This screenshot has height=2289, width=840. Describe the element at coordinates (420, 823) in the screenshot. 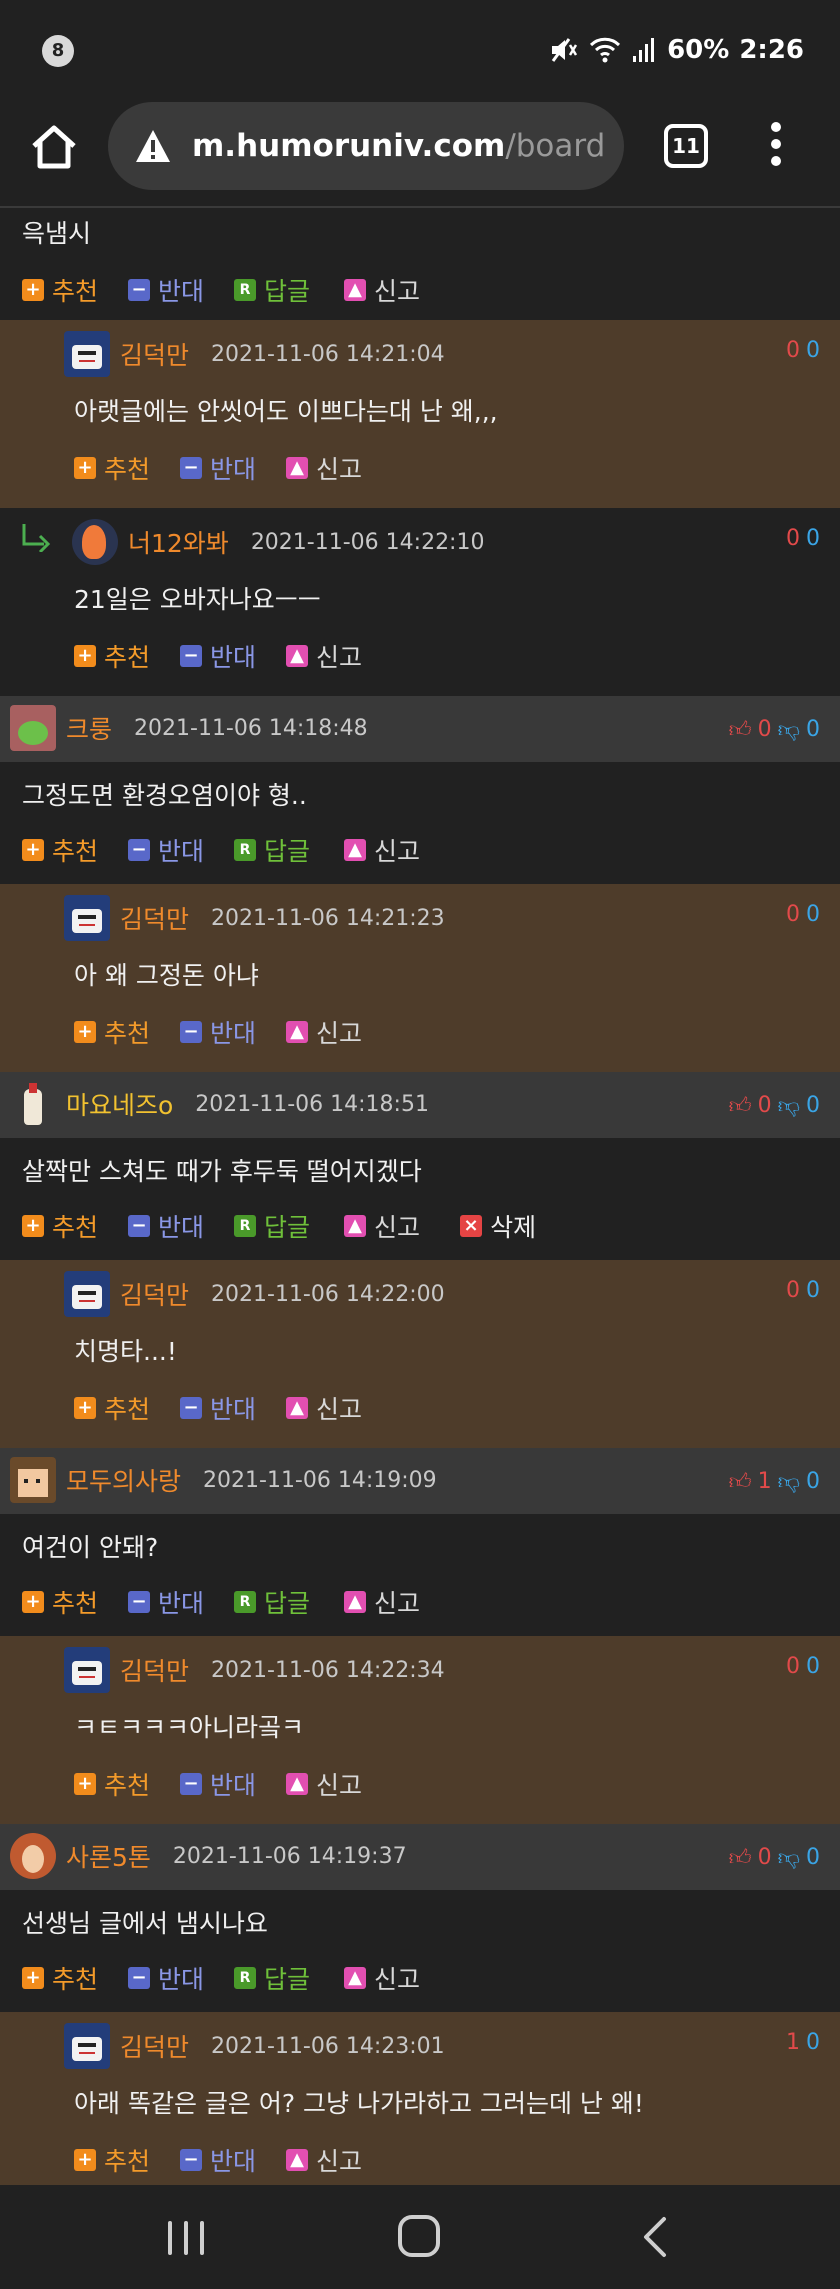

I see `comment-item: 그정도면 환경오염이야 형.. + 추천 − 반대 R 답글 ▲ 신고` at that location.